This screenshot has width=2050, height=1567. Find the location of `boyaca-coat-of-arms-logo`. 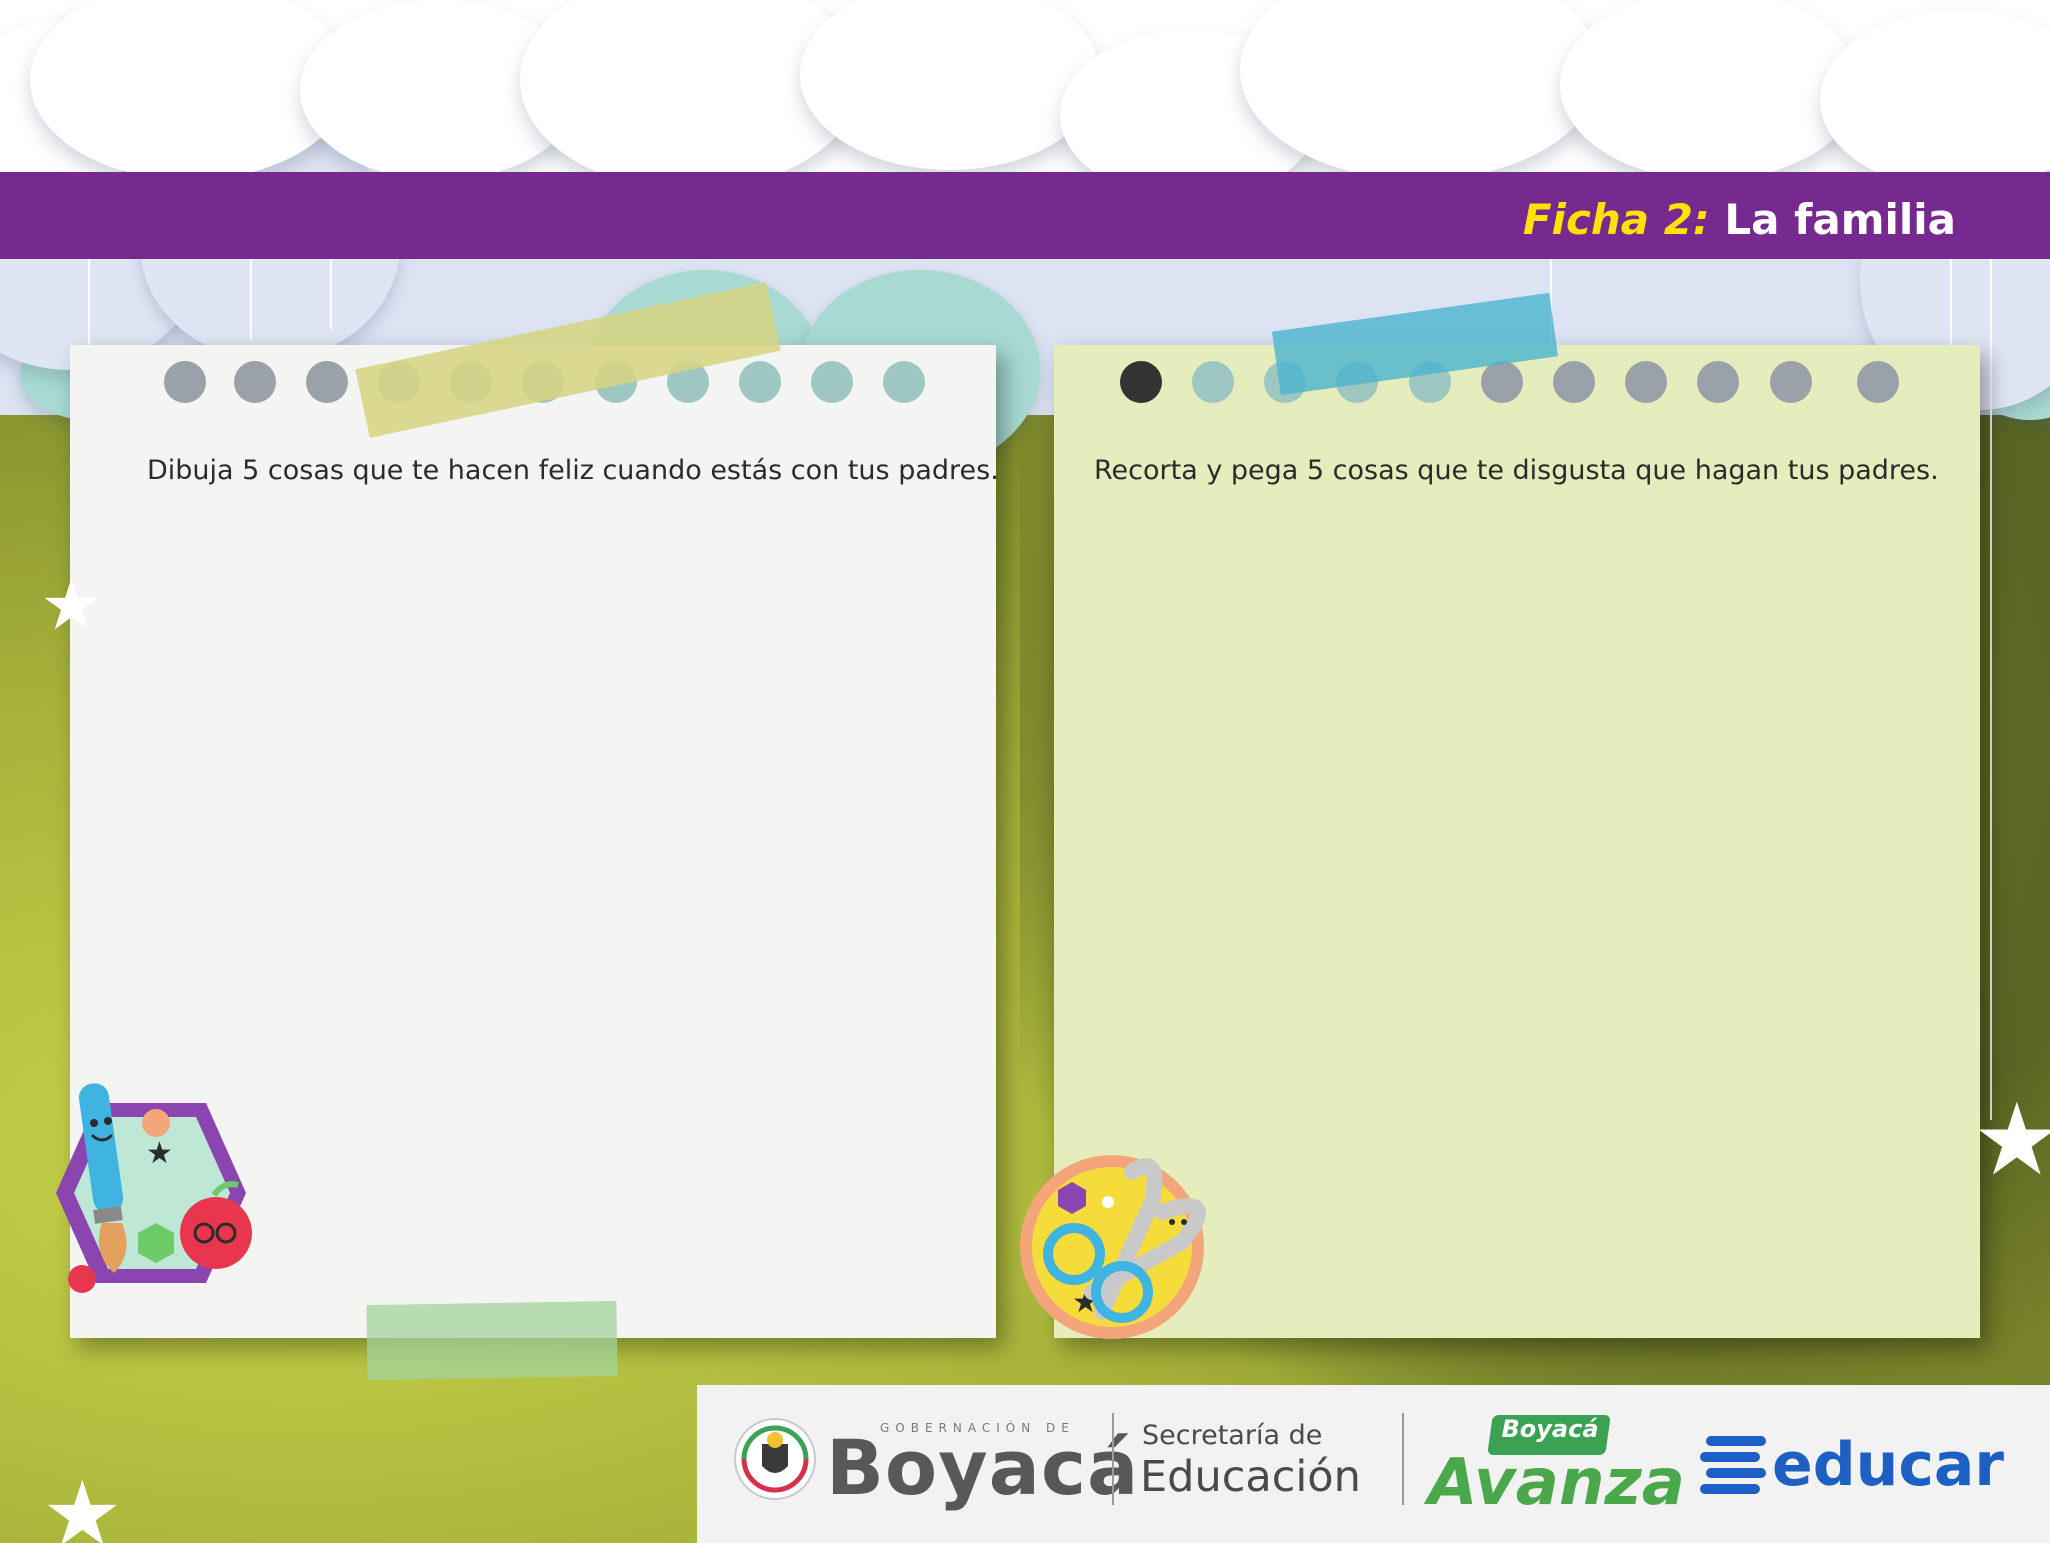

boyaca-coat-of-arms-logo is located at coordinates (775, 1459).